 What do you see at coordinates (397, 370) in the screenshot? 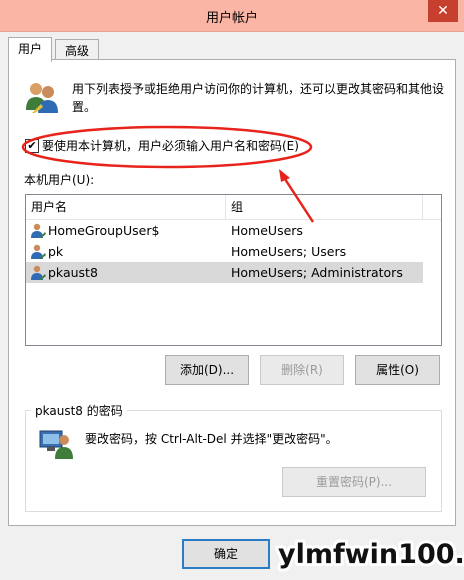
I see `properties-button: 属性(O)` at bounding box center [397, 370].